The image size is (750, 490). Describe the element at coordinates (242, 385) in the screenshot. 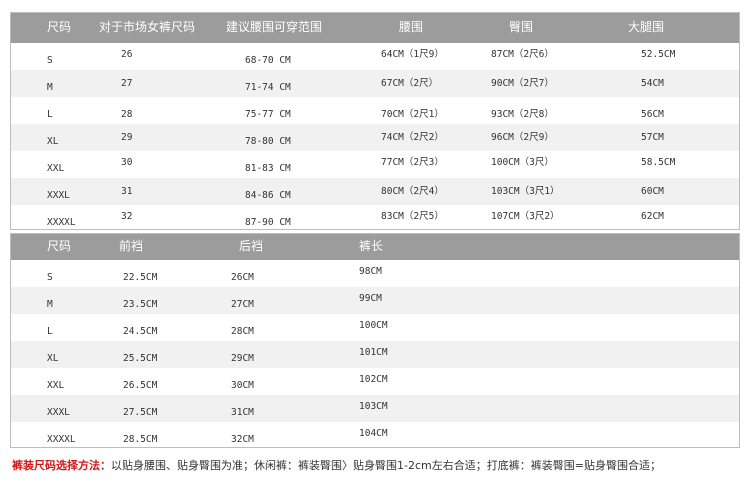

I see `table-cell: 30CM` at that location.